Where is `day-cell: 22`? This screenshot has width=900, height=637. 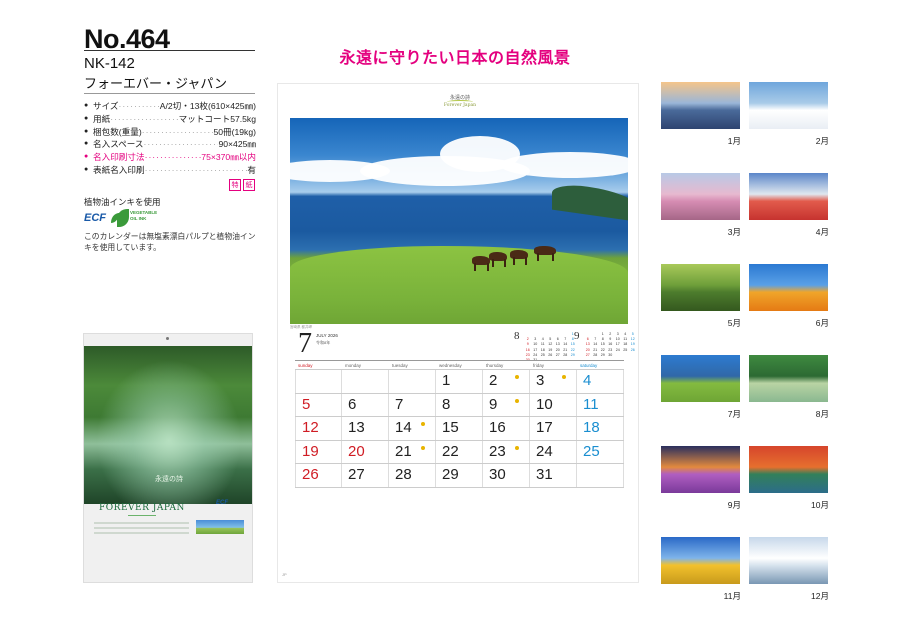 day-cell: 22 is located at coordinates (459, 451).